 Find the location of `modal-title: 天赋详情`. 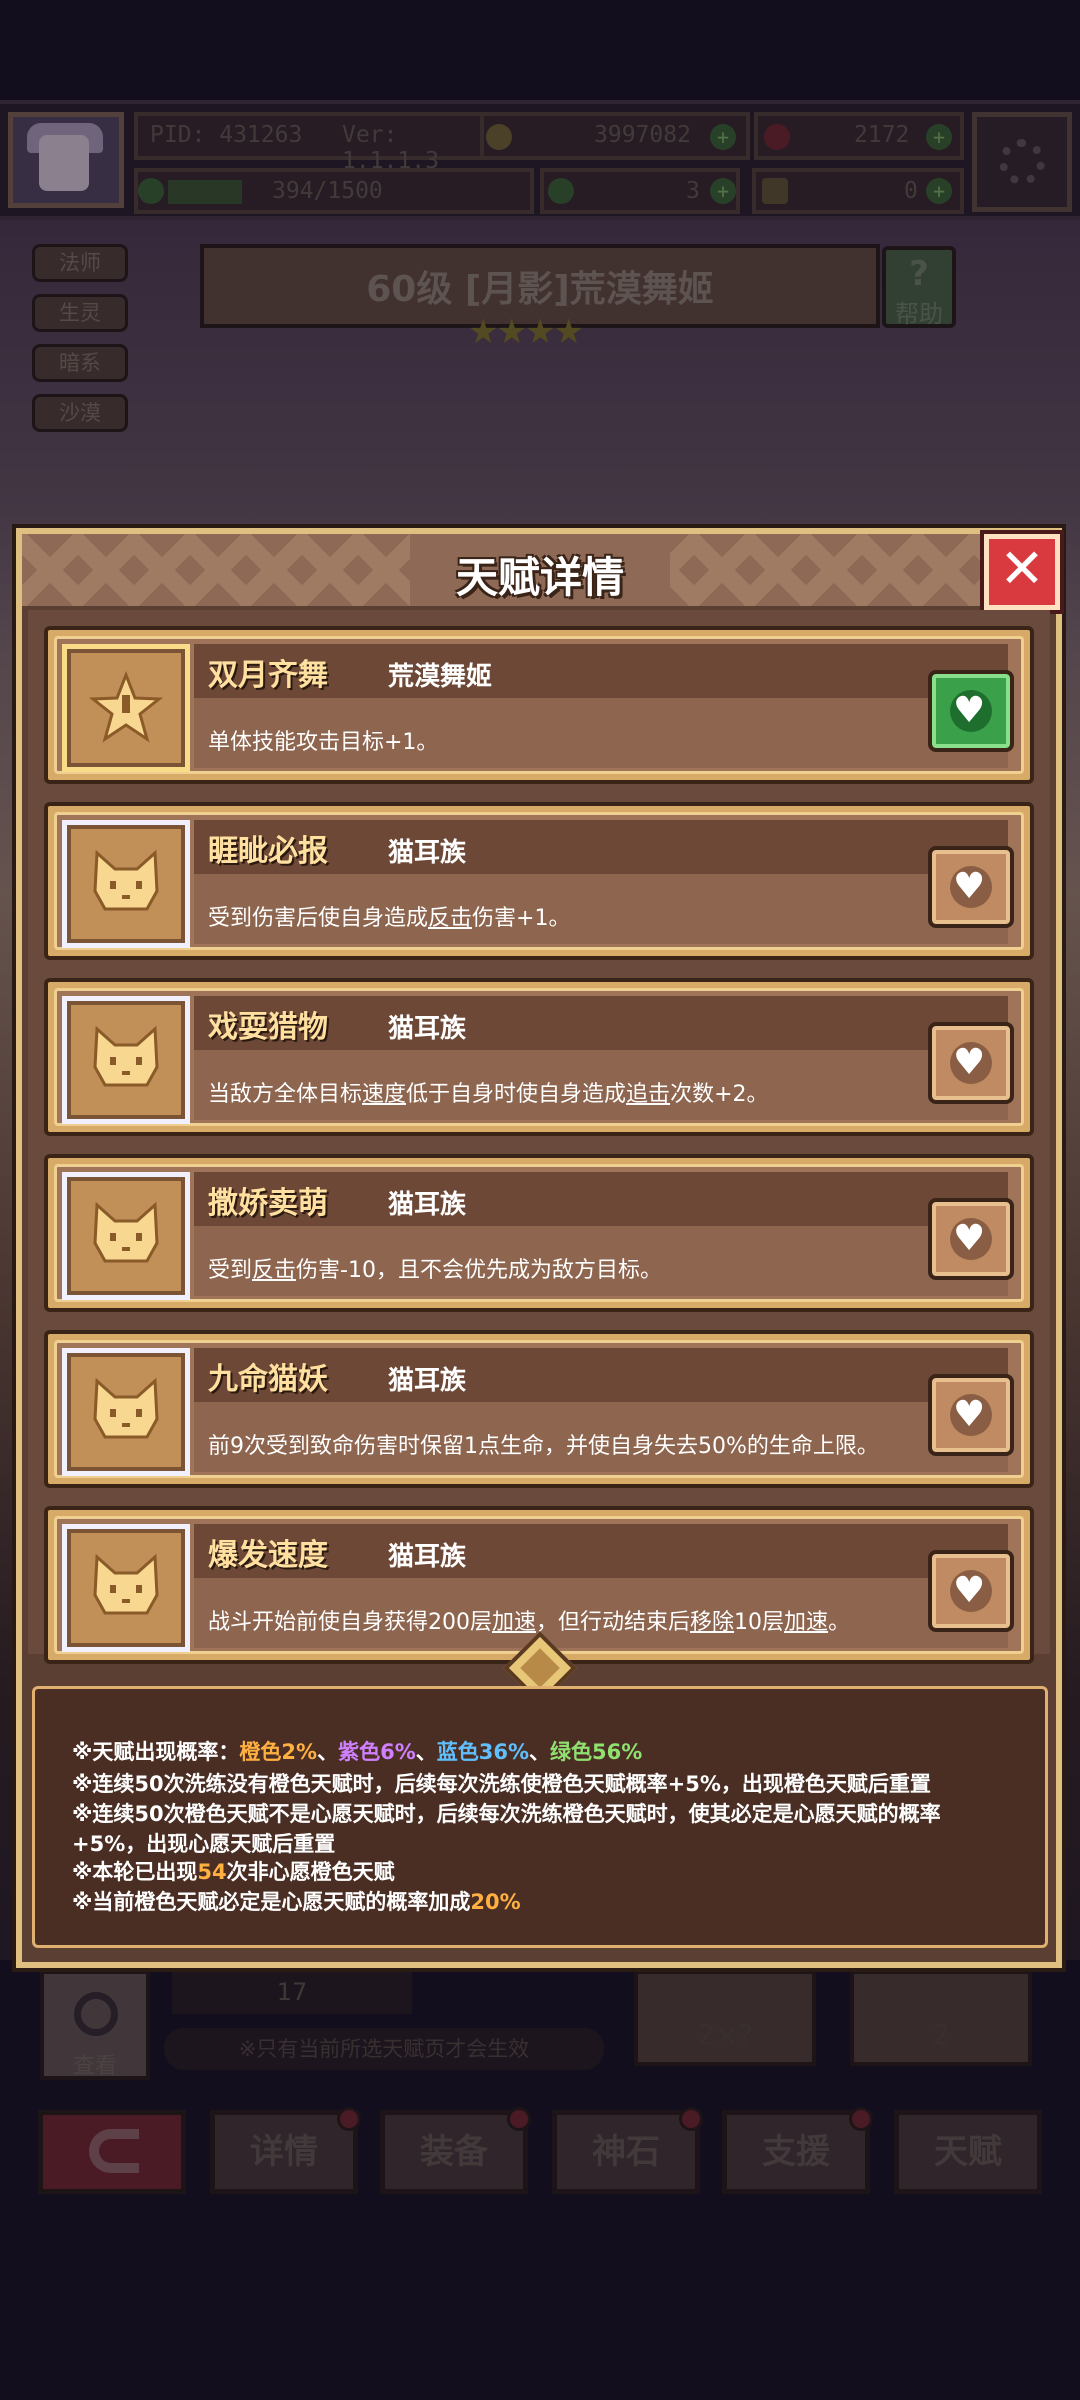

modal-title: 天赋详情 is located at coordinates (539, 577).